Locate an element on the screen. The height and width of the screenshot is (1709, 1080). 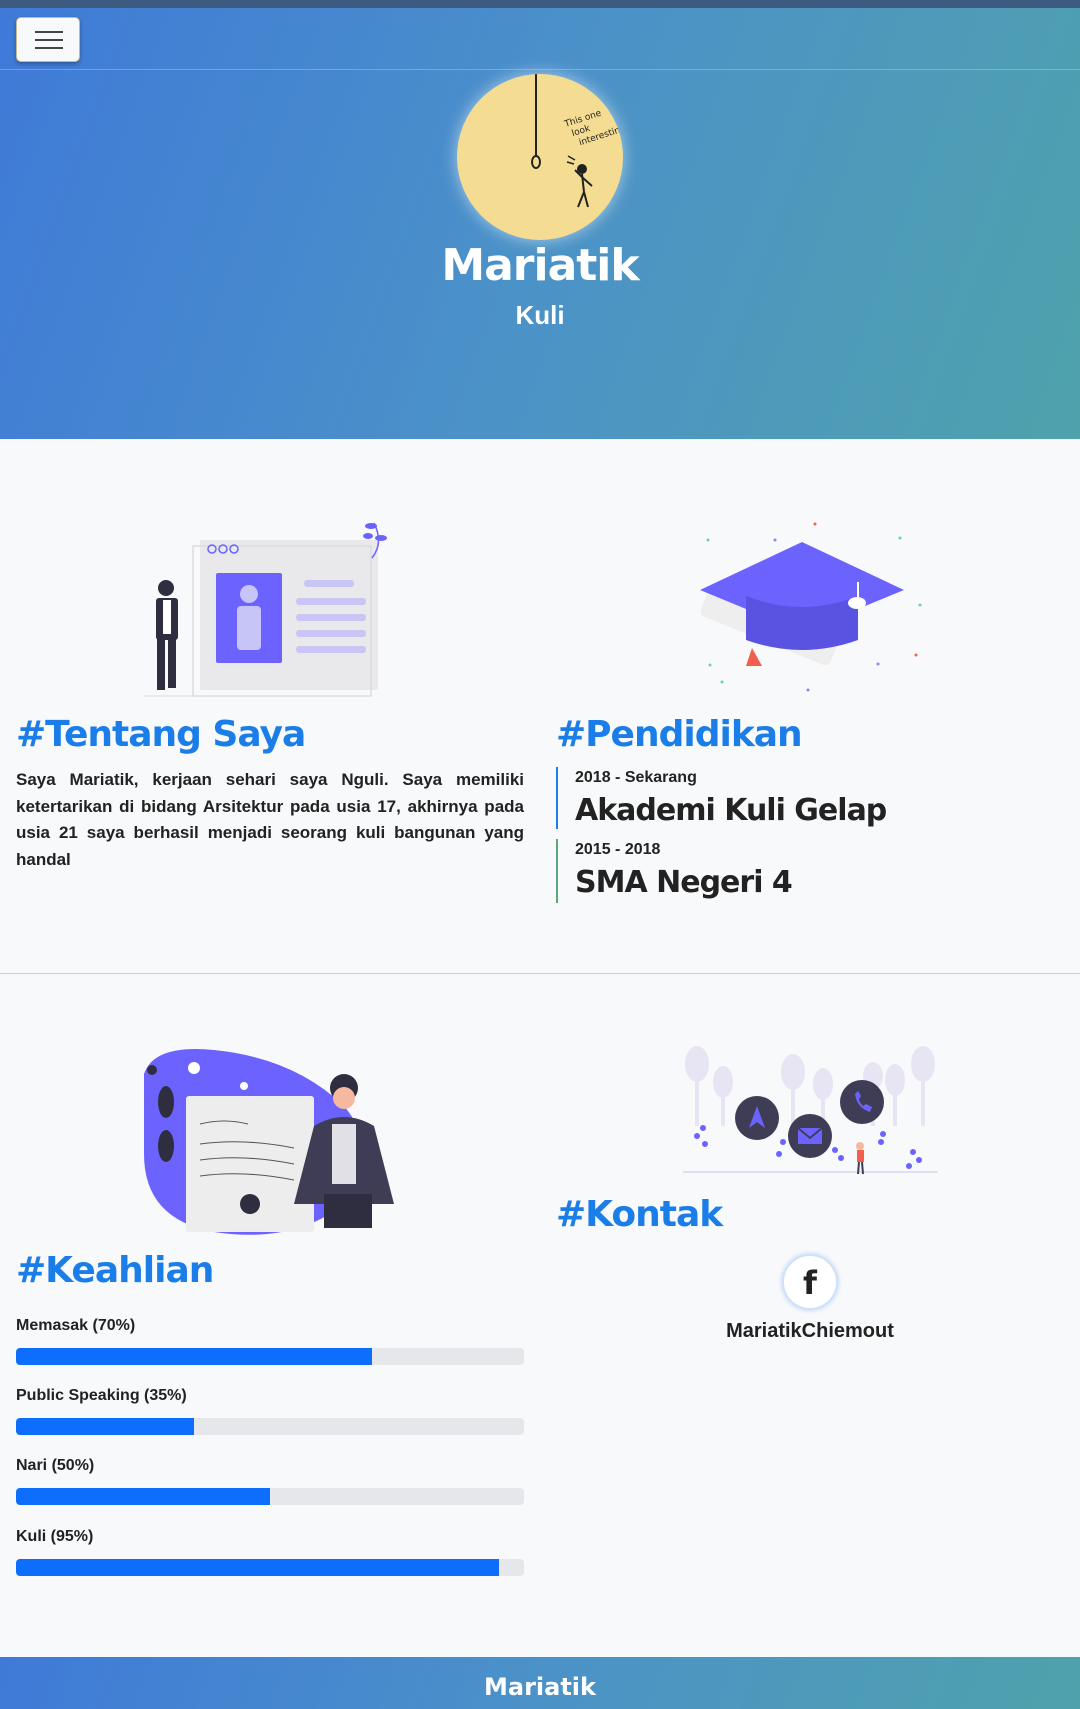
education-school: SMA Negeri 4 is located at coordinates (684, 882).